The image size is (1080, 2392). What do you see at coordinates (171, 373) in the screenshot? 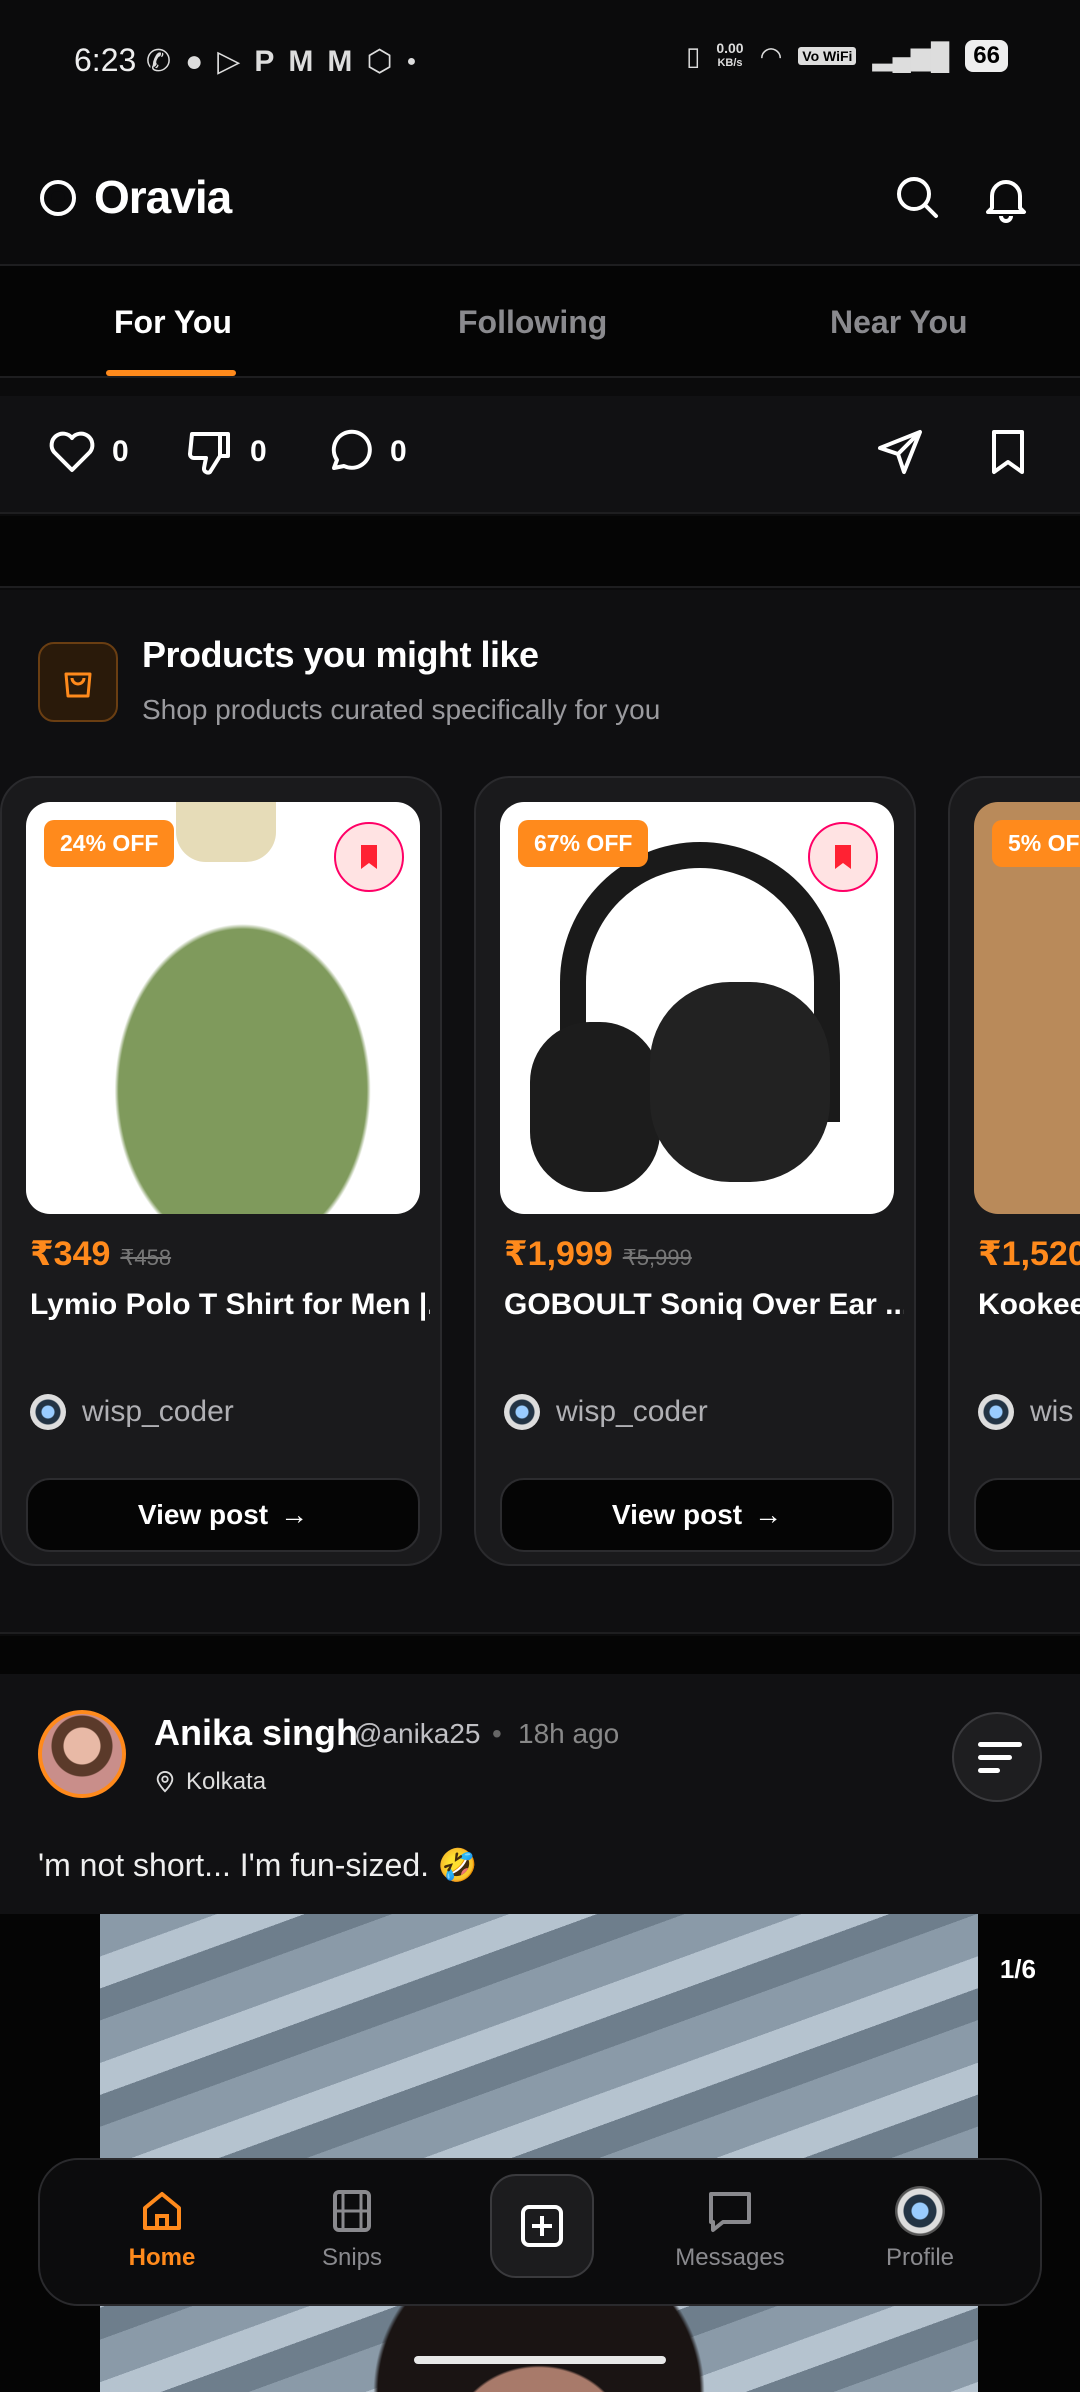
I see `active-tab-indicator` at bounding box center [171, 373].